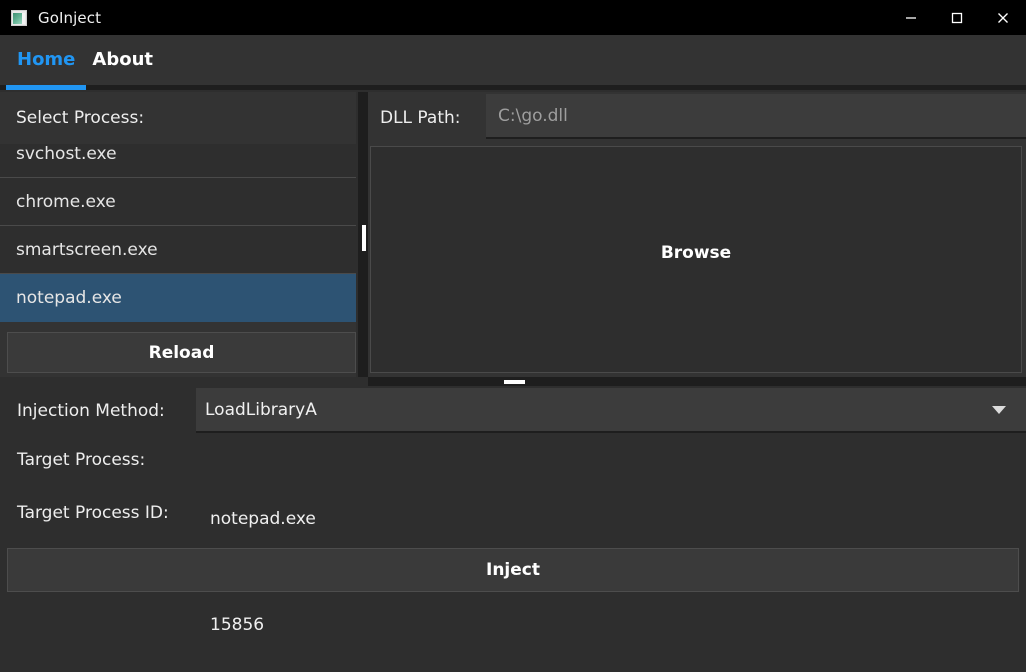  Describe the element at coordinates (76, 60) in the screenshot. I see `tab-list: Home About` at that location.